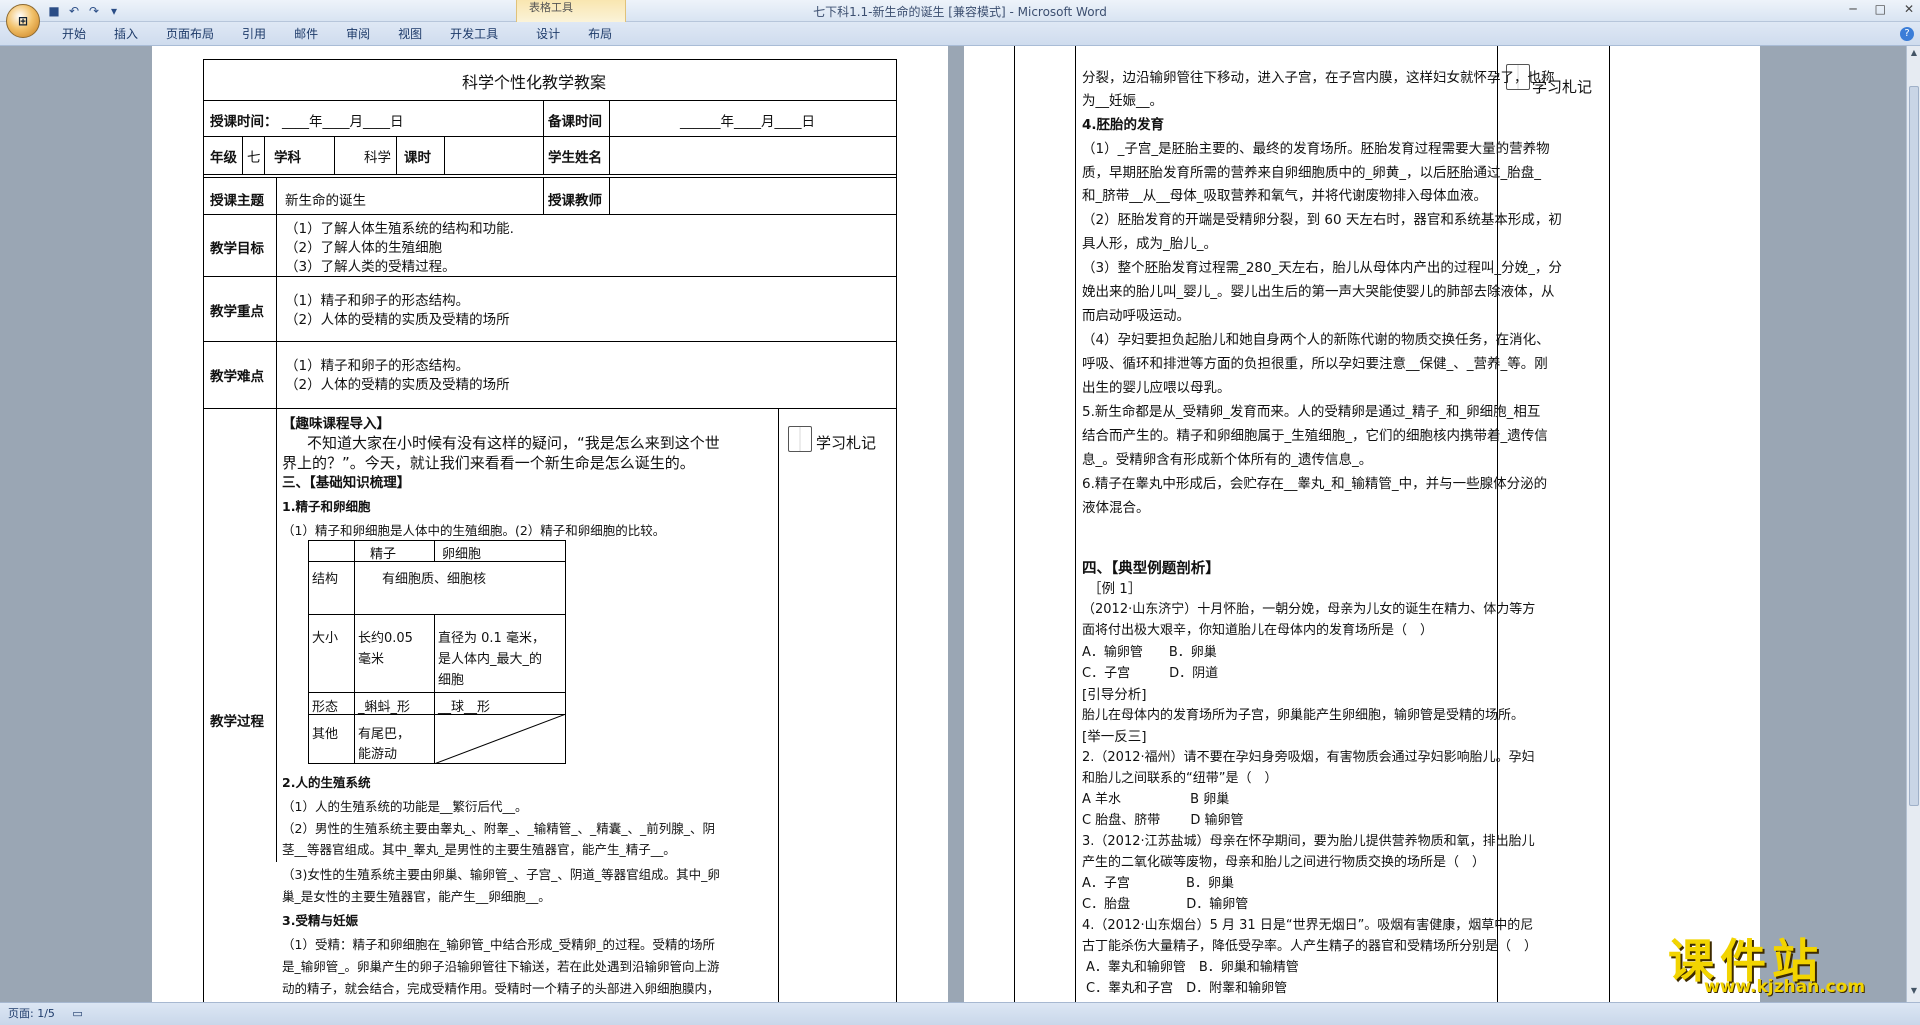 The width and height of the screenshot is (1920, 1025). What do you see at coordinates (384, 707) in the screenshot?
I see `table-cell: _蝌蚪_形` at bounding box center [384, 707].